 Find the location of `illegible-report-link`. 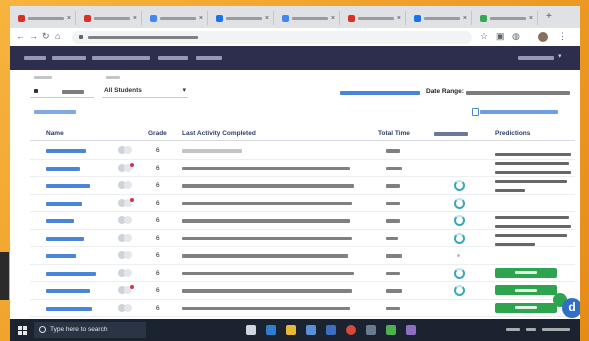

illegible-report-link is located at coordinates (519, 112).